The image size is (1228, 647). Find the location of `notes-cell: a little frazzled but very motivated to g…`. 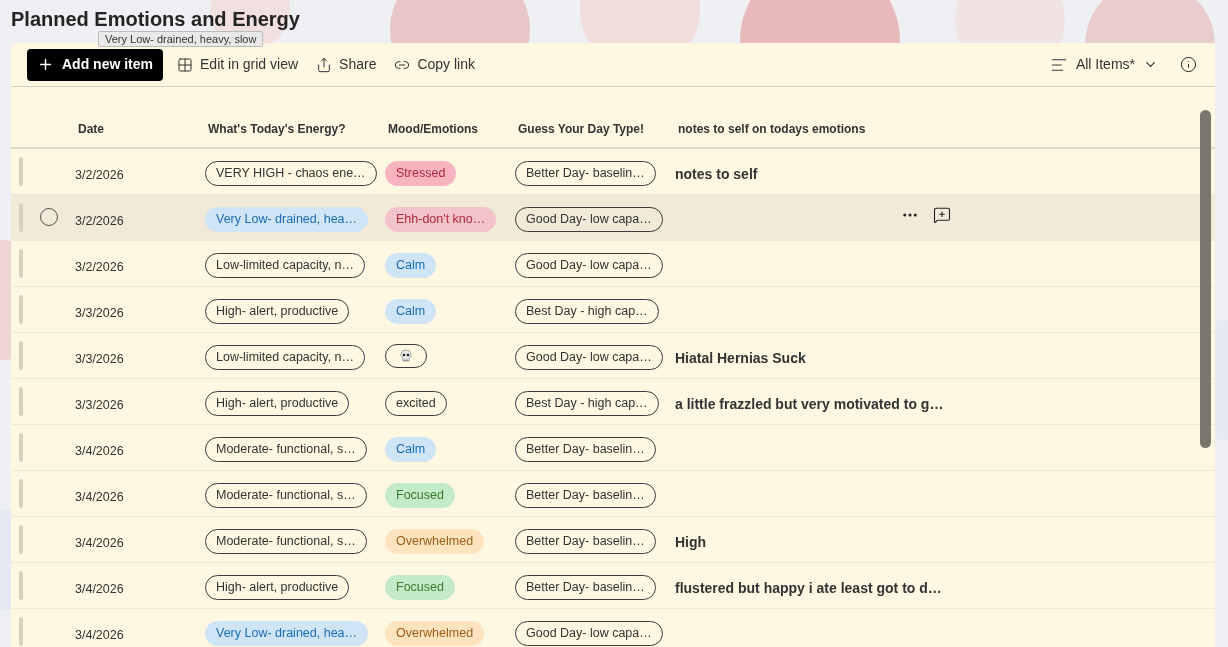

notes-cell: a little frazzled but very motivated to g… is located at coordinates (809, 404).